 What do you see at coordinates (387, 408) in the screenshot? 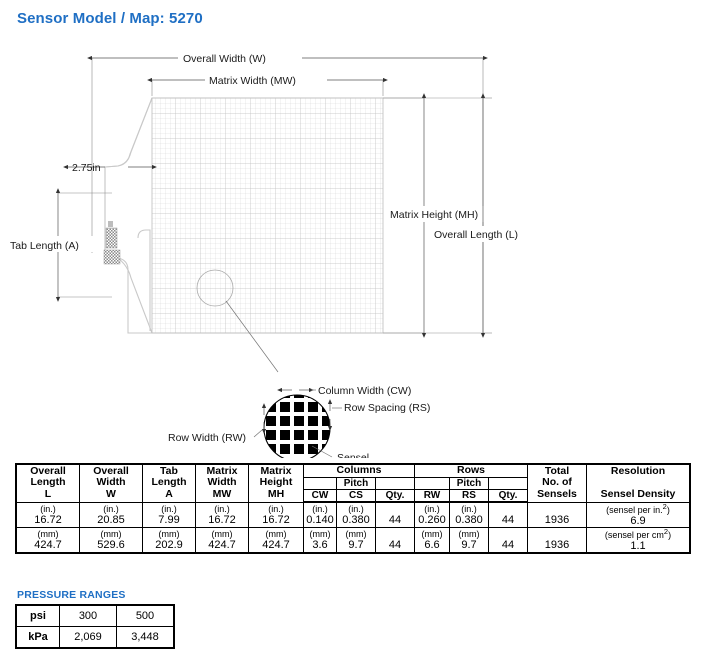
I see `label-row-spacing: Row Spacing (RS)` at bounding box center [387, 408].